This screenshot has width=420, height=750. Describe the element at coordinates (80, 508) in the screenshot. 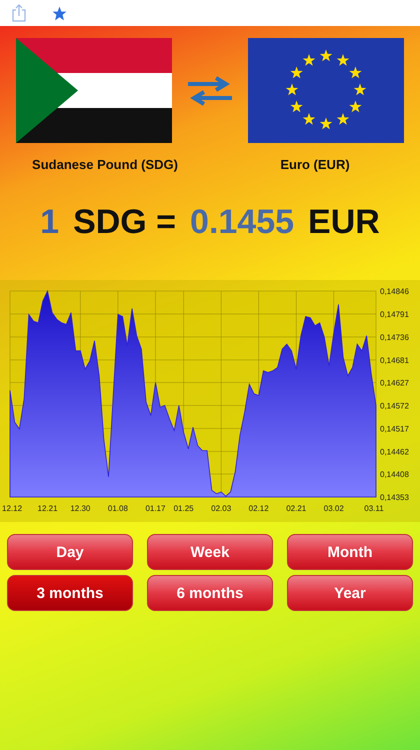

I see `axis-label: 12.30` at that location.